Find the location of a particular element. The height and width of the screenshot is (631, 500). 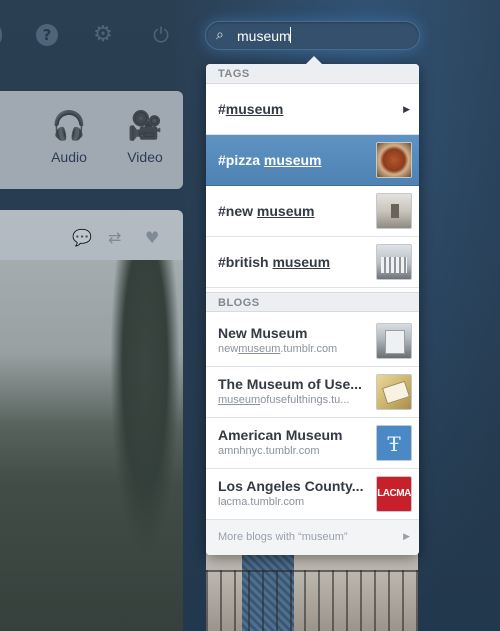

british-museum-thumbnail is located at coordinates (394, 262).